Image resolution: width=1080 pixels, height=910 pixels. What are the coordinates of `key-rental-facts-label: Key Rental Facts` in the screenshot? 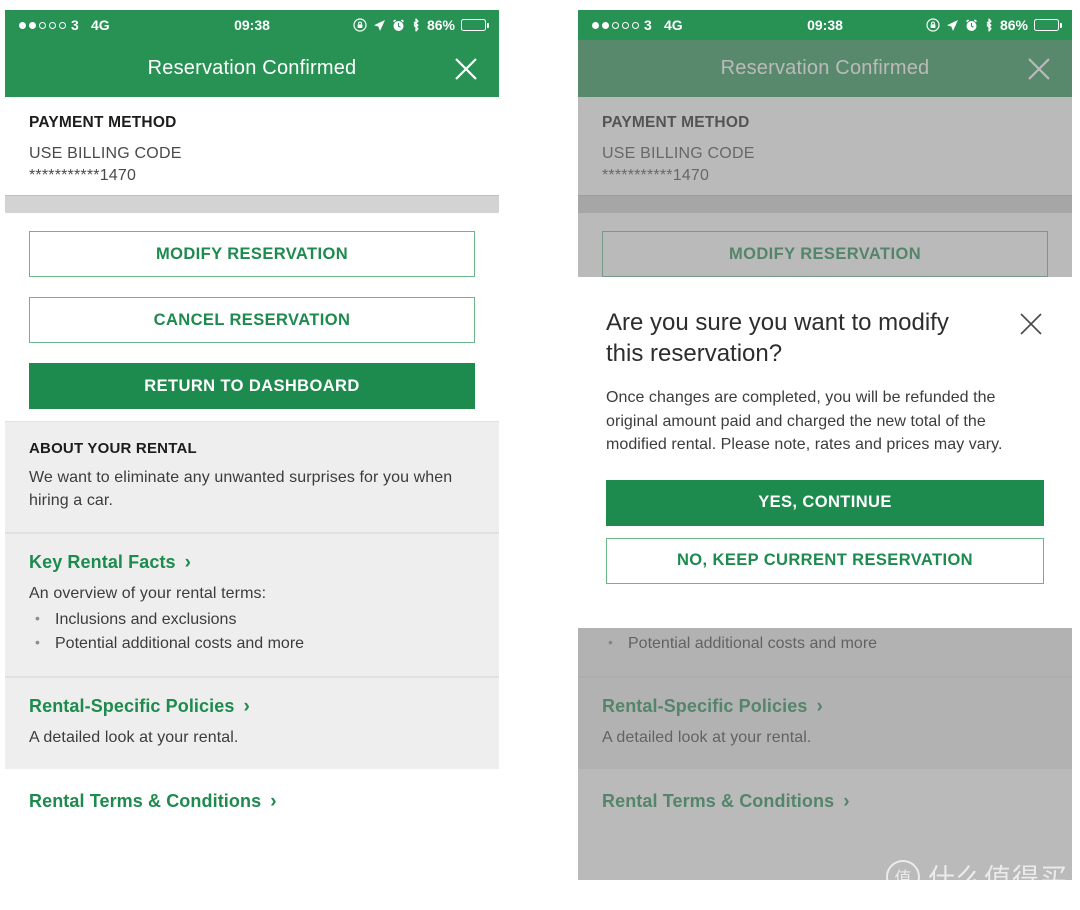 It's located at (102, 562).